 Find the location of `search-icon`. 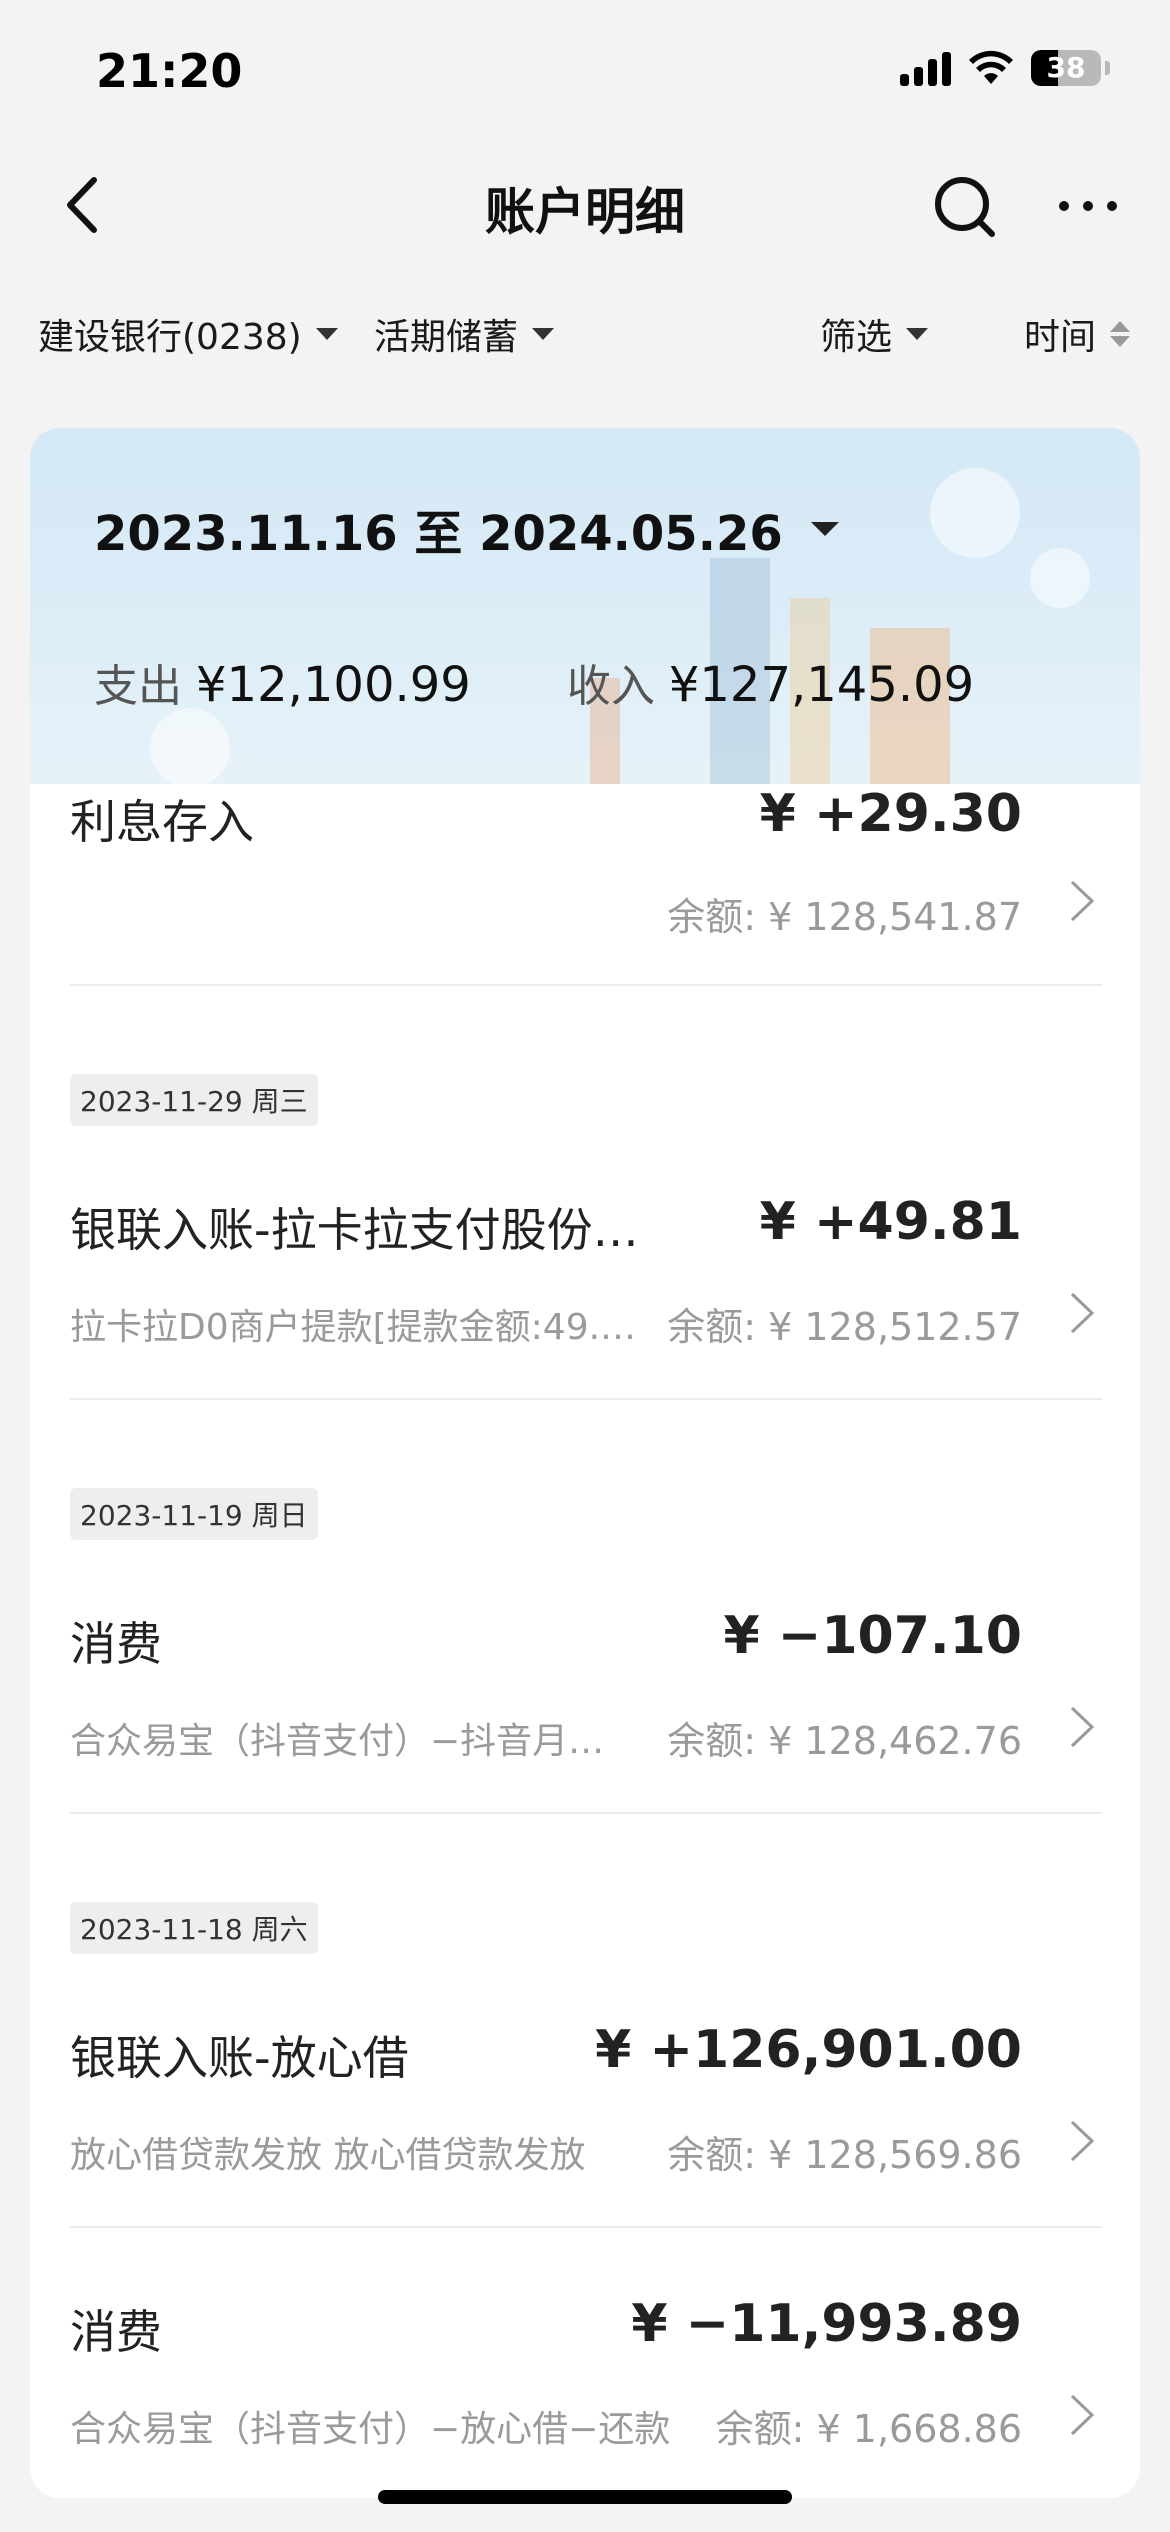

search-icon is located at coordinates (965, 207).